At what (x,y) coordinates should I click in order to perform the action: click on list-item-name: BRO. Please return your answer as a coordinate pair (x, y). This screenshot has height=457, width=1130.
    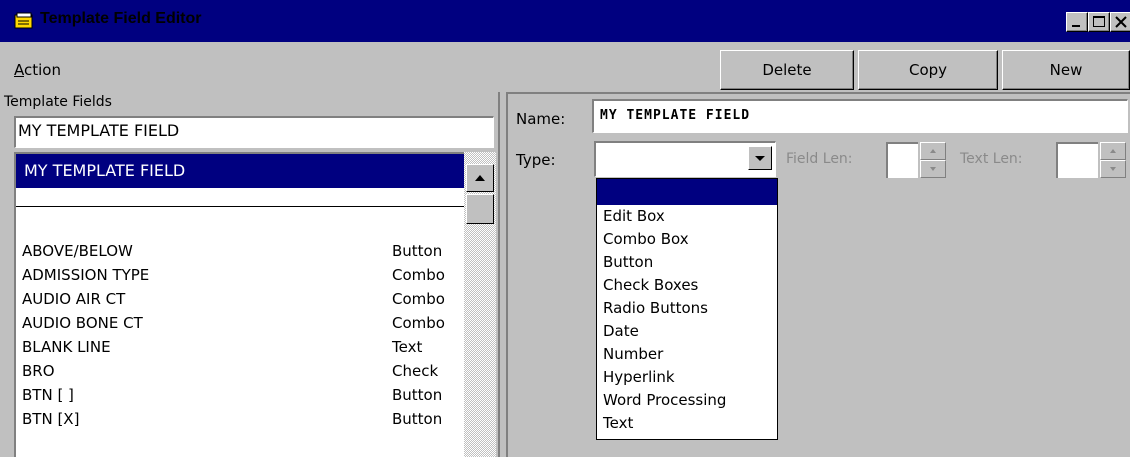
    Looking at the image, I should click on (38, 371).